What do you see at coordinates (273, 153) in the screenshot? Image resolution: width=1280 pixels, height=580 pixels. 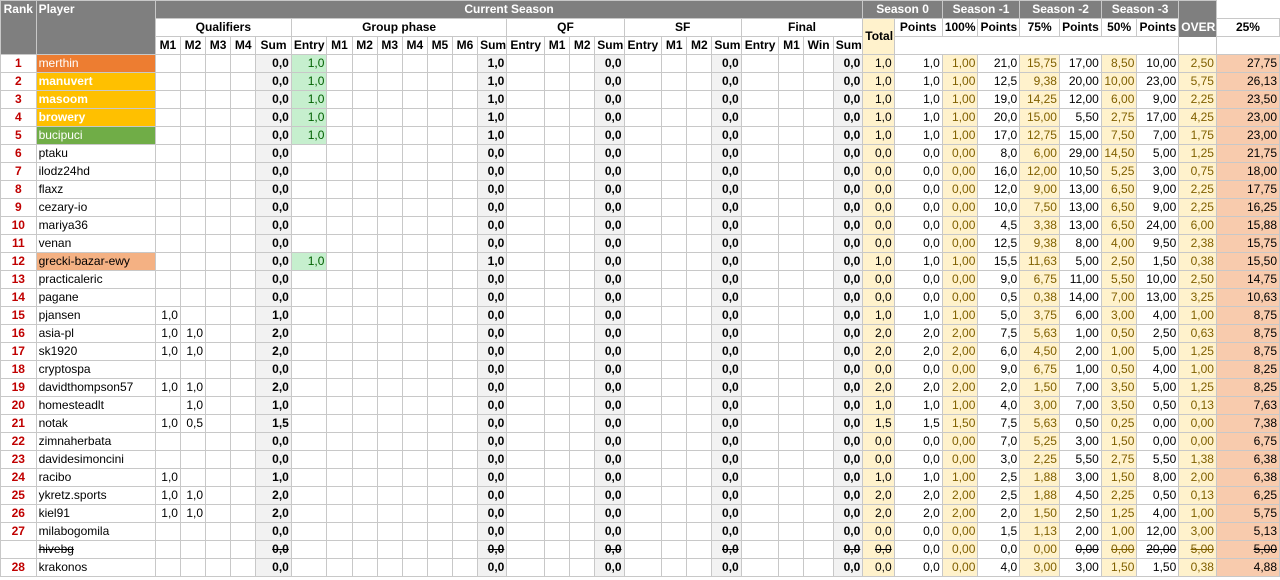 I see `qualifiers-sum-cell: 0,0` at bounding box center [273, 153].